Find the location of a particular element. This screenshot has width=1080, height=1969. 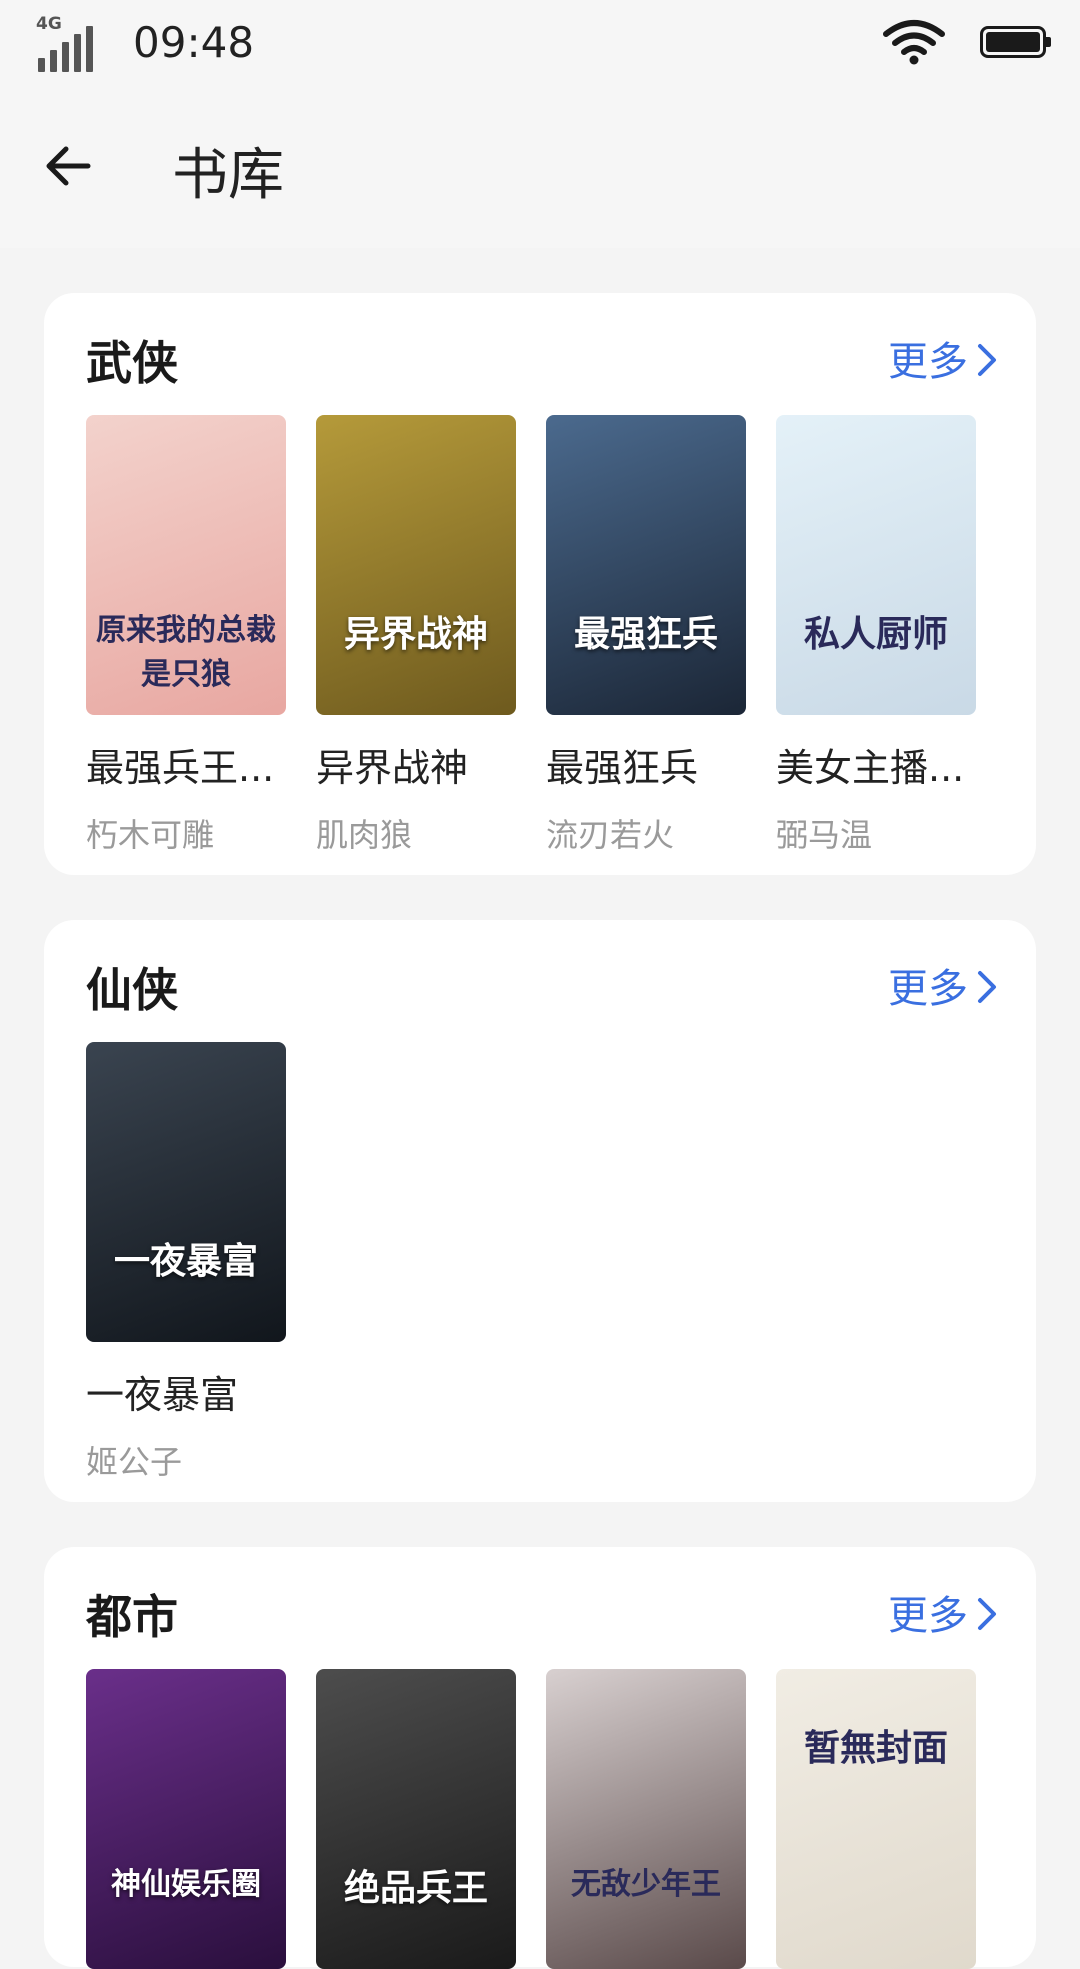

book-item: 无敌少年王 is located at coordinates (646, 1819).